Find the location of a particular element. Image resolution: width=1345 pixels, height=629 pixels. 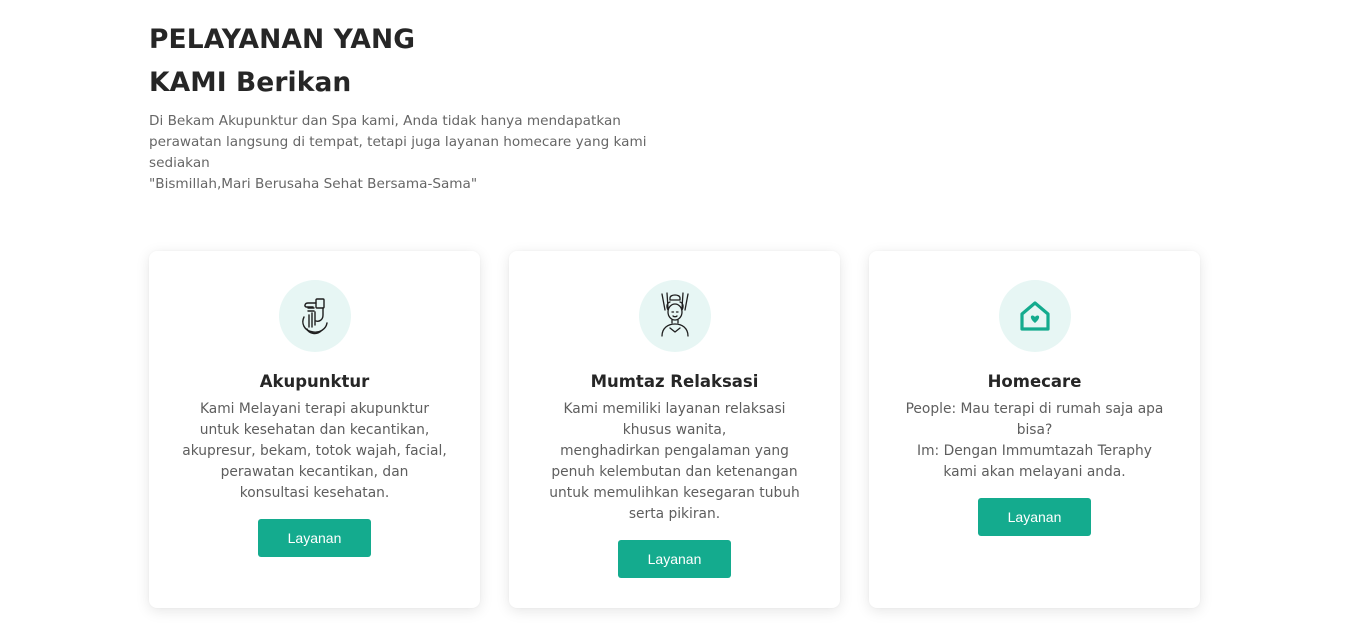

card-title: Akupunktur is located at coordinates (314, 381).